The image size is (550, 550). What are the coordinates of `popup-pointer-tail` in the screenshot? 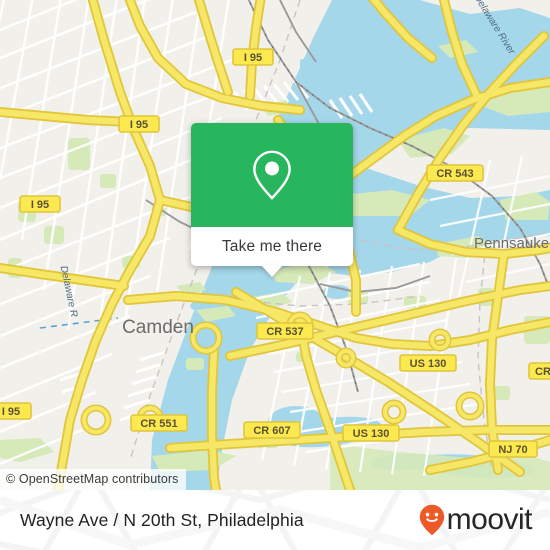 It's located at (272, 271).